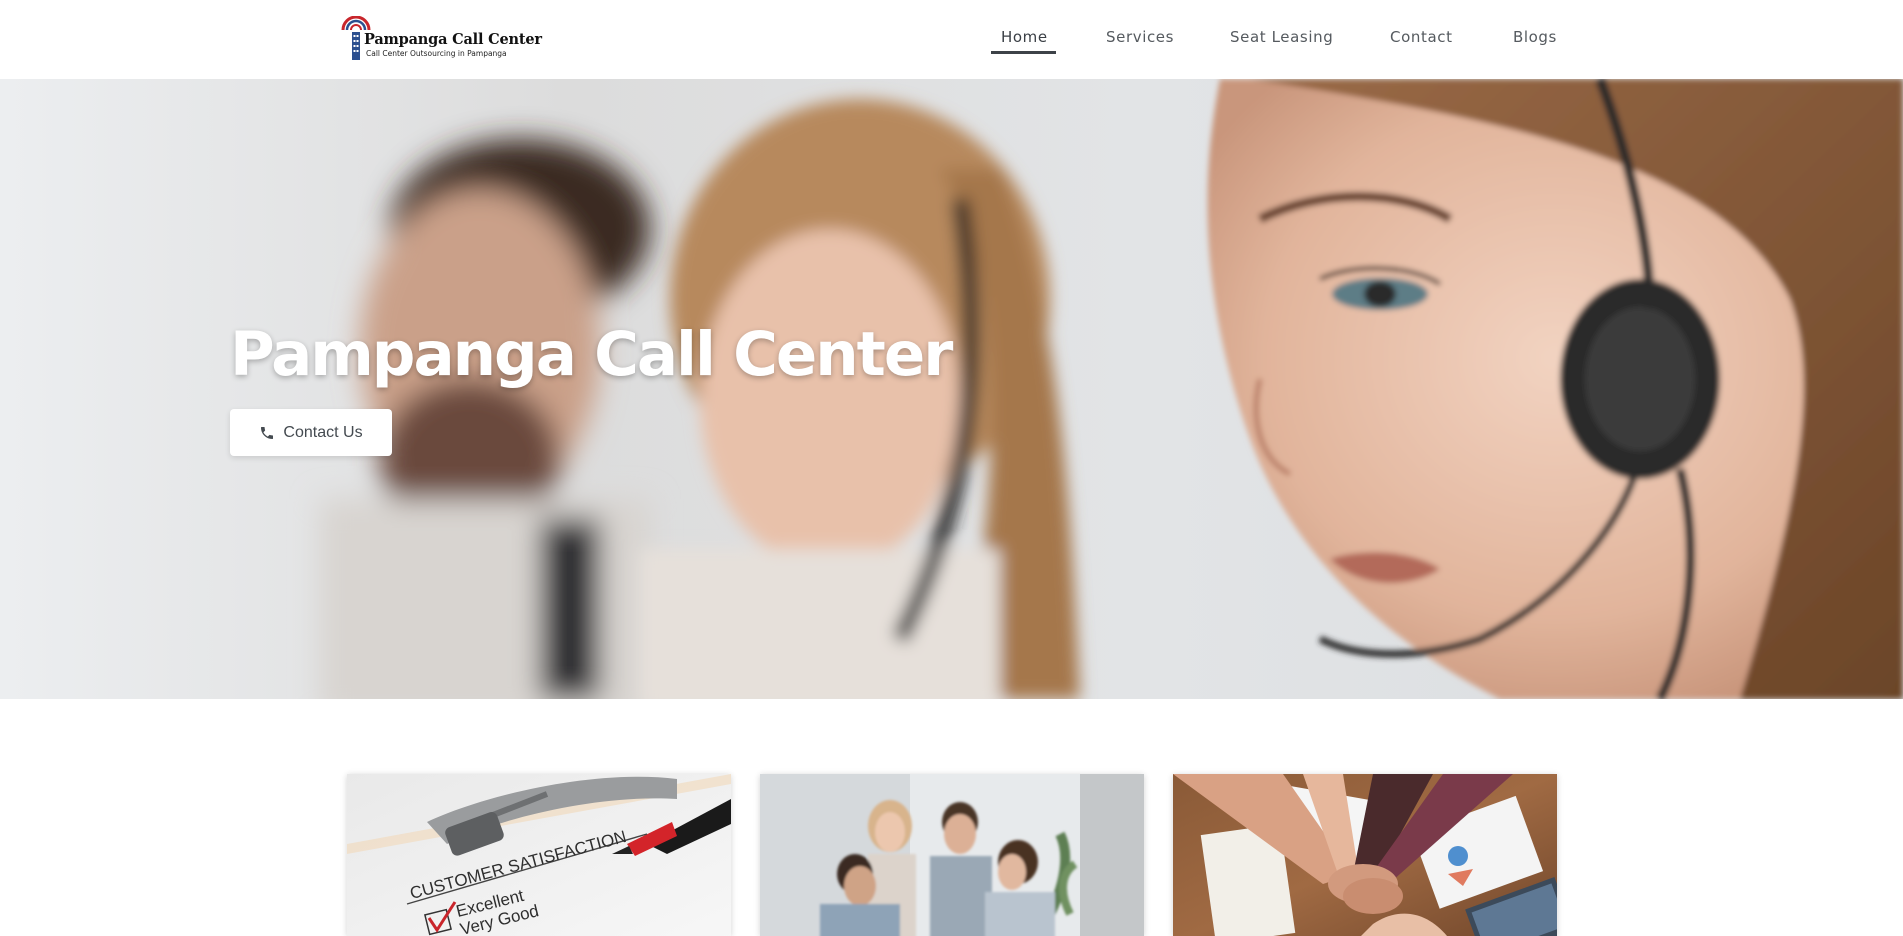 The width and height of the screenshot is (1903, 936). What do you see at coordinates (1024, 40) in the screenshot?
I see `nav-item-home: Home` at bounding box center [1024, 40].